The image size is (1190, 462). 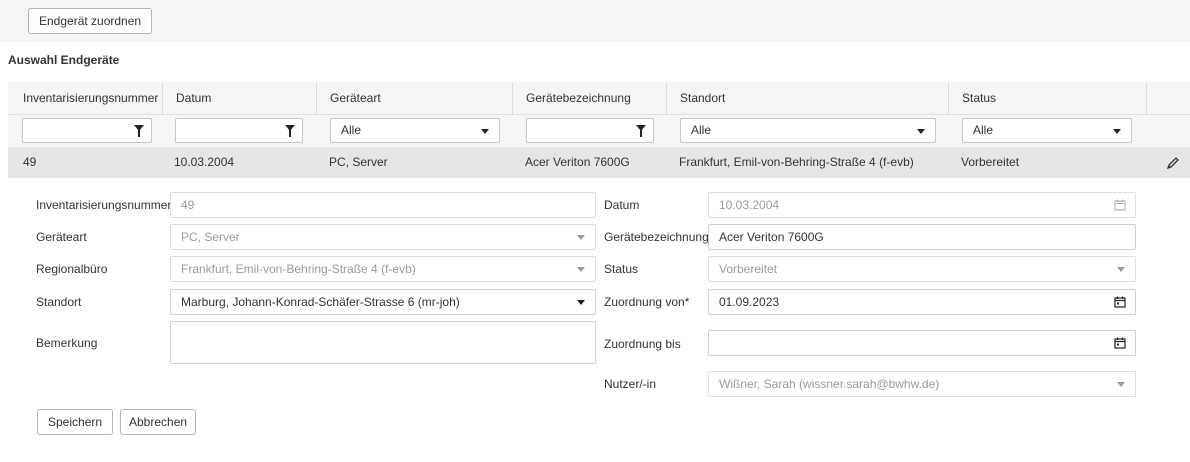 What do you see at coordinates (75, 422) in the screenshot?
I see `save-button: Speichern` at bounding box center [75, 422].